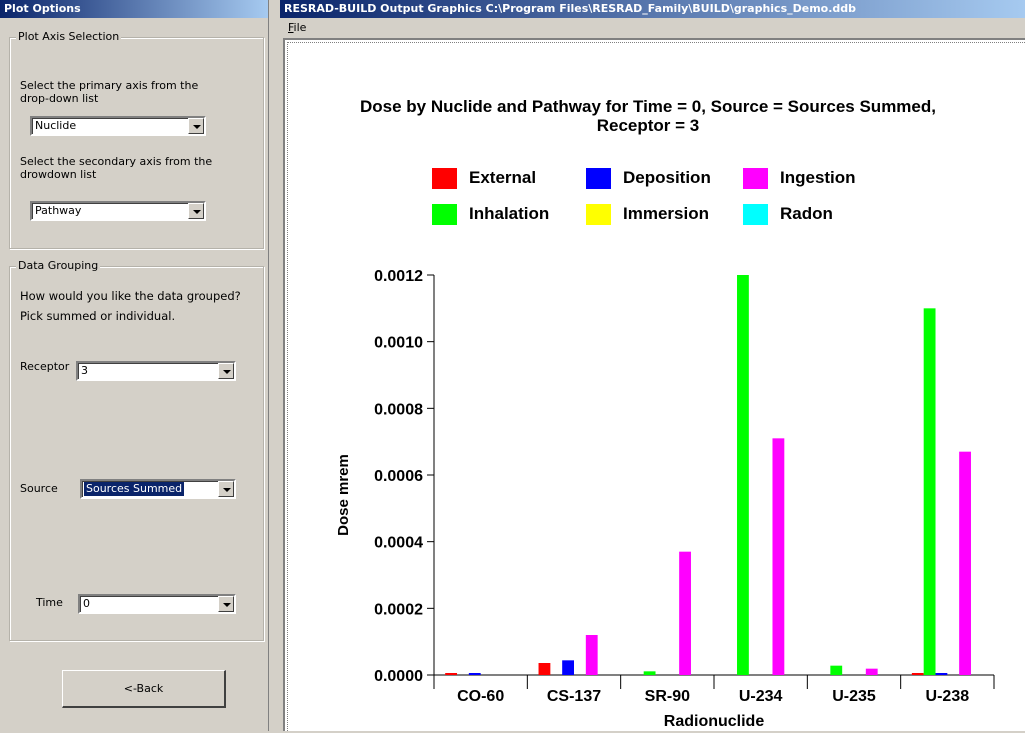 The image size is (1025, 733). I want to click on primary-axis-select: Nuclide, so click(118, 126).